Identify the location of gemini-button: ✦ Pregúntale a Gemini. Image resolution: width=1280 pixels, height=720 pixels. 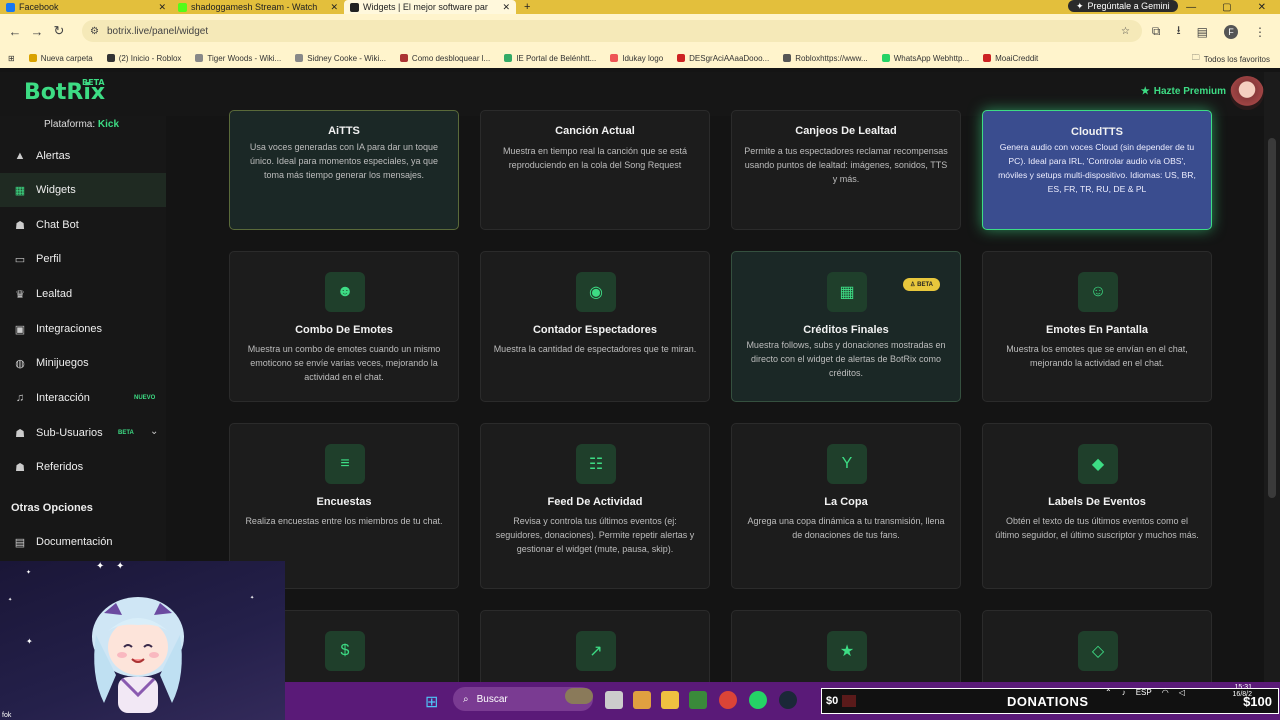
(1123, 6).